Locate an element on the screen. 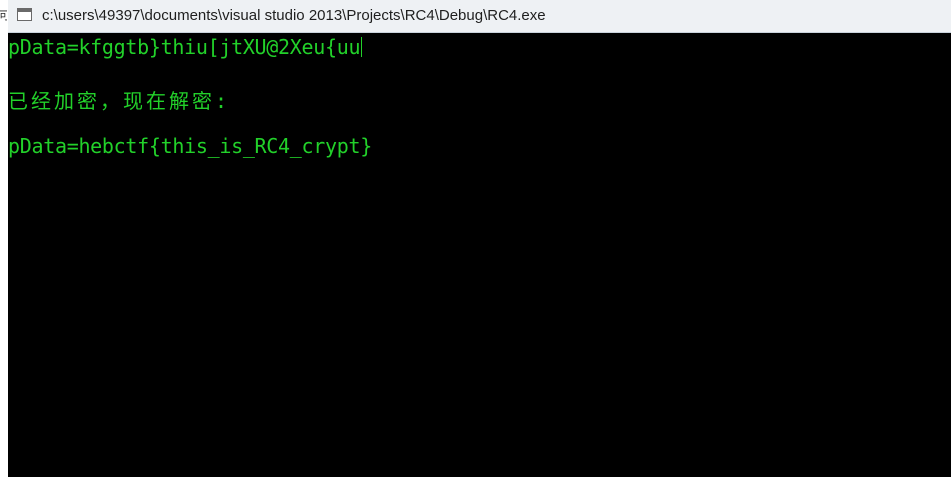 The width and height of the screenshot is (951, 477). console-line-status: 已经加密，现在解密: is located at coordinates (119, 101).